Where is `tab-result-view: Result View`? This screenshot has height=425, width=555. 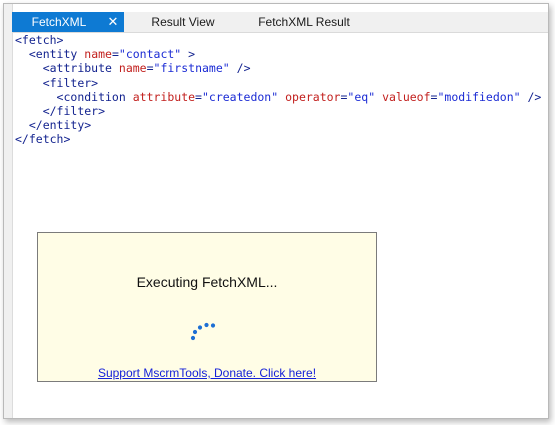 tab-result-view: Result View is located at coordinates (183, 22).